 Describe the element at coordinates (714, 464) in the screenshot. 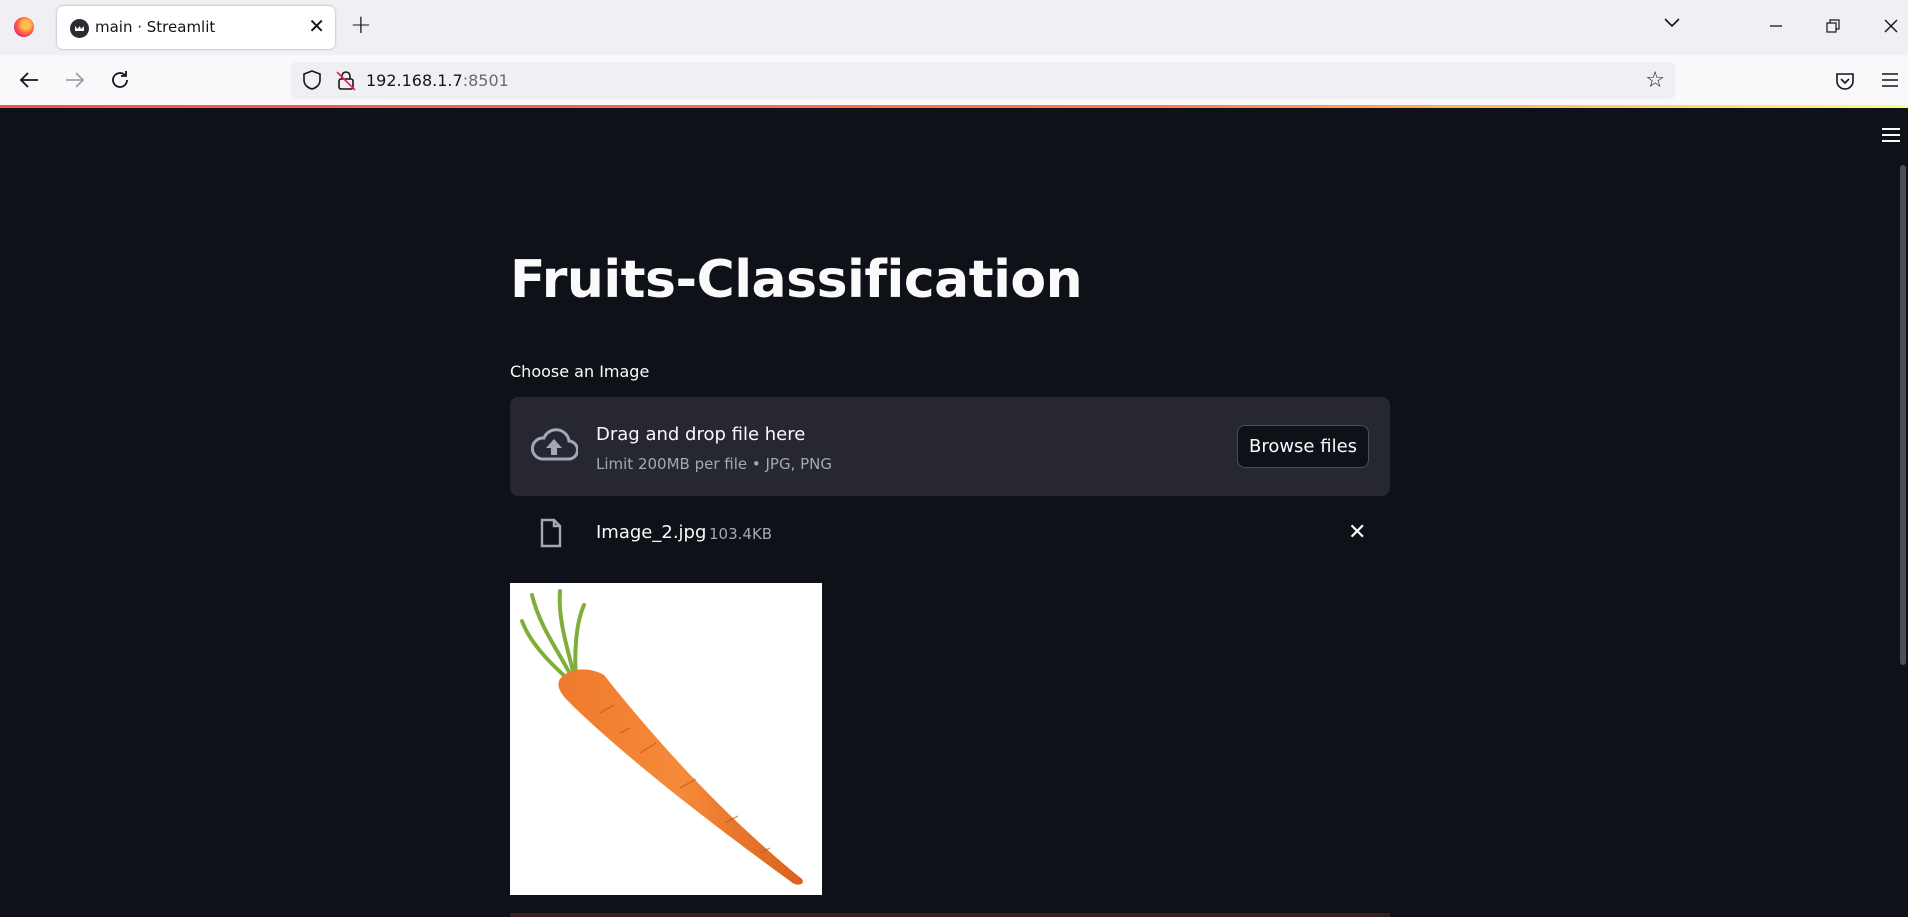

I see `dropzone-limit-text: Limit 200MB per file • JPG, PNG` at that location.